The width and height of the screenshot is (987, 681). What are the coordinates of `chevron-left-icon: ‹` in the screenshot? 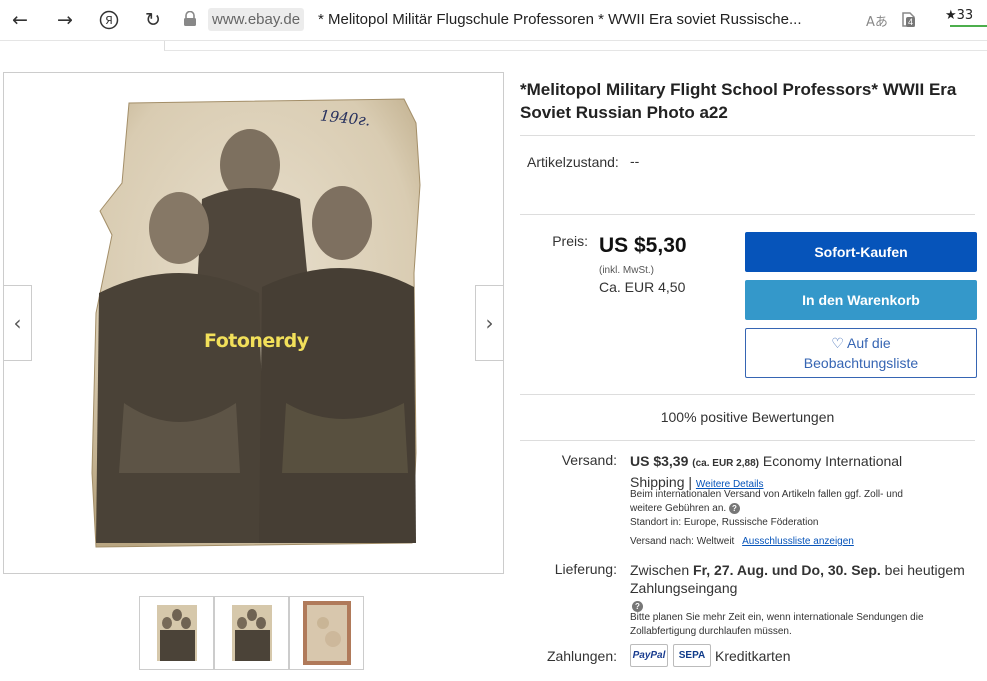 It's located at (17, 323).